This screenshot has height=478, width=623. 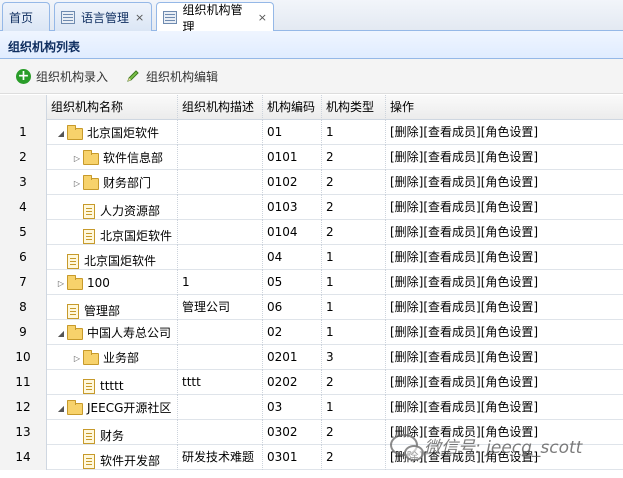 I want to click on table-row: 7 ▷ 100 1 05 1 [删除][查看成员][角色设置], so click(x=311, y=282).